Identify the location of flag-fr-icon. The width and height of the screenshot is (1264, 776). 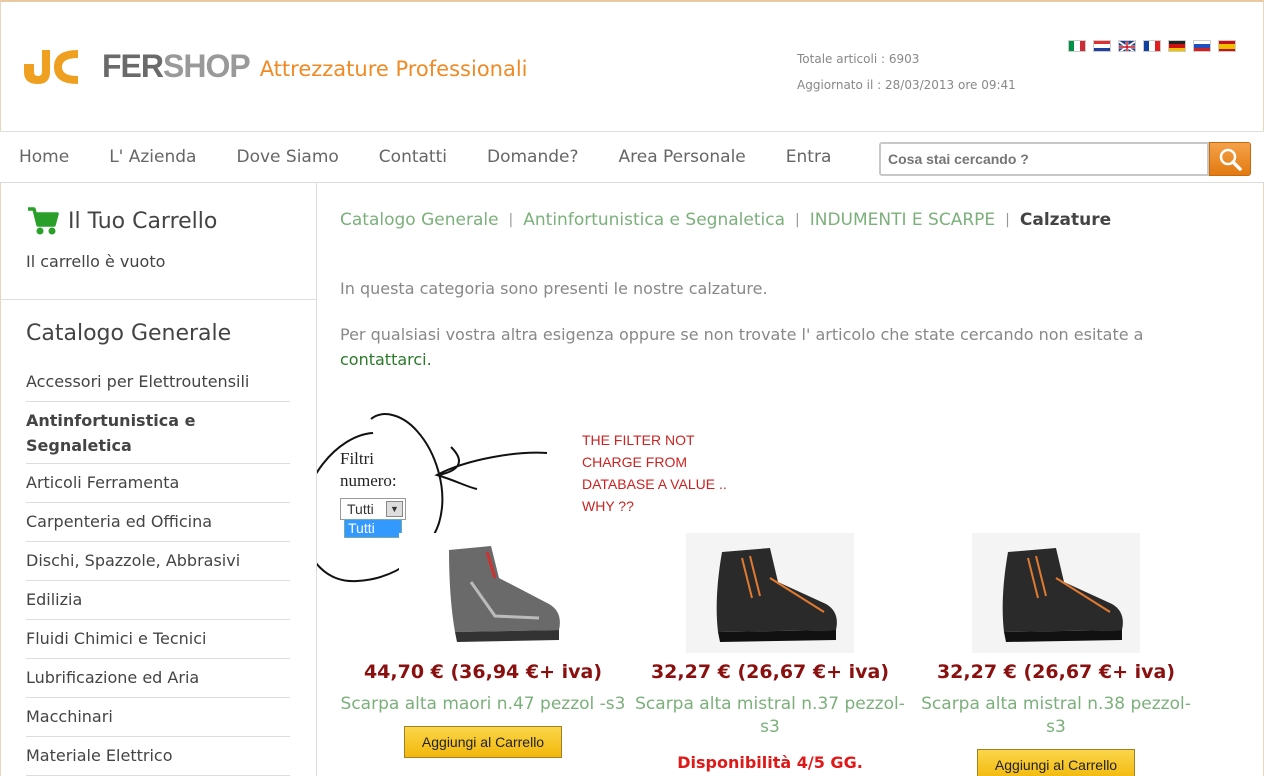
(1152, 46).